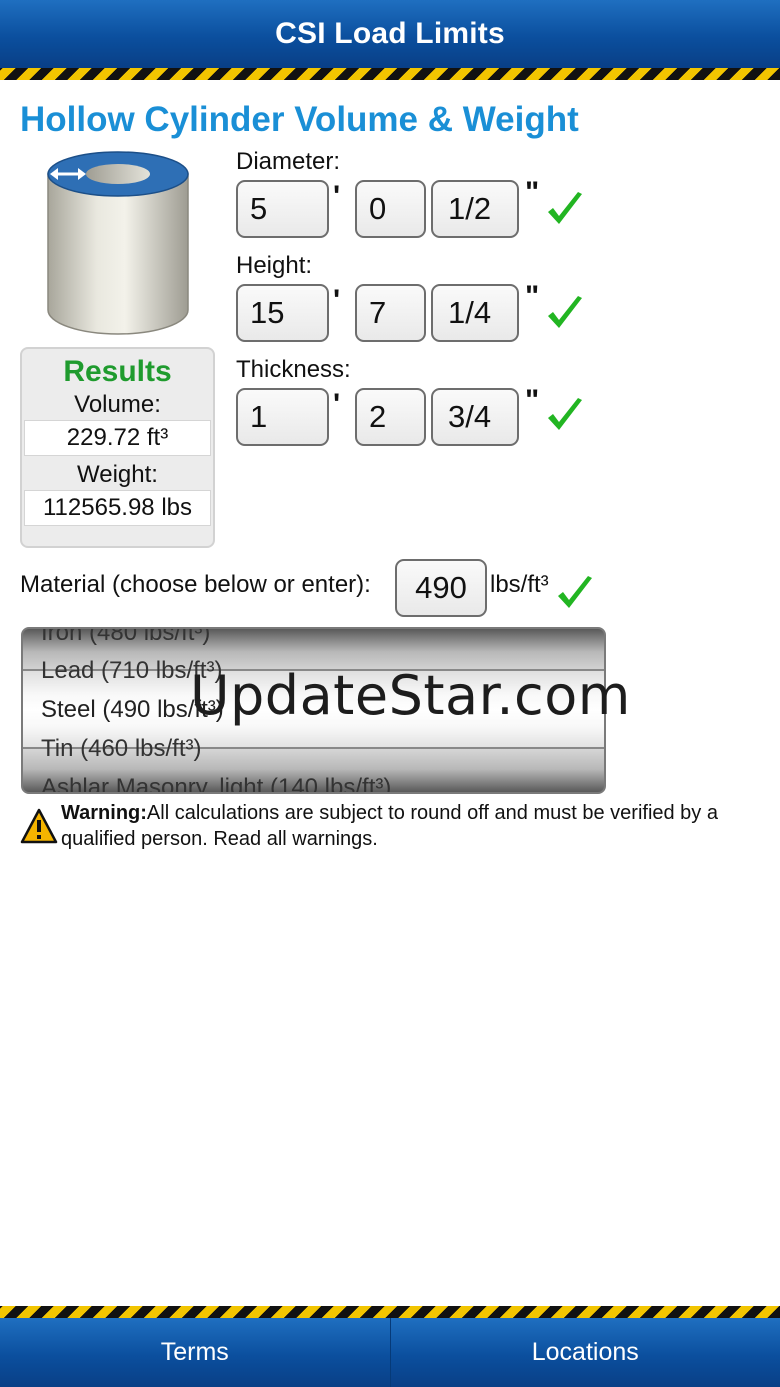 The height and width of the screenshot is (1387, 780). Describe the element at coordinates (195, 1352) in the screenshot. I see `terms-button: Terms` at that location.